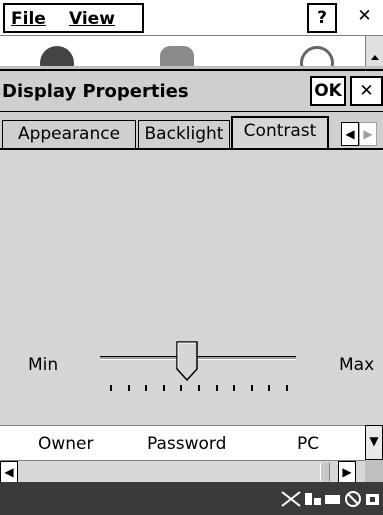 This screenshot has height=515, width=383. I want to click on scroll-corner, so click(374, 471).